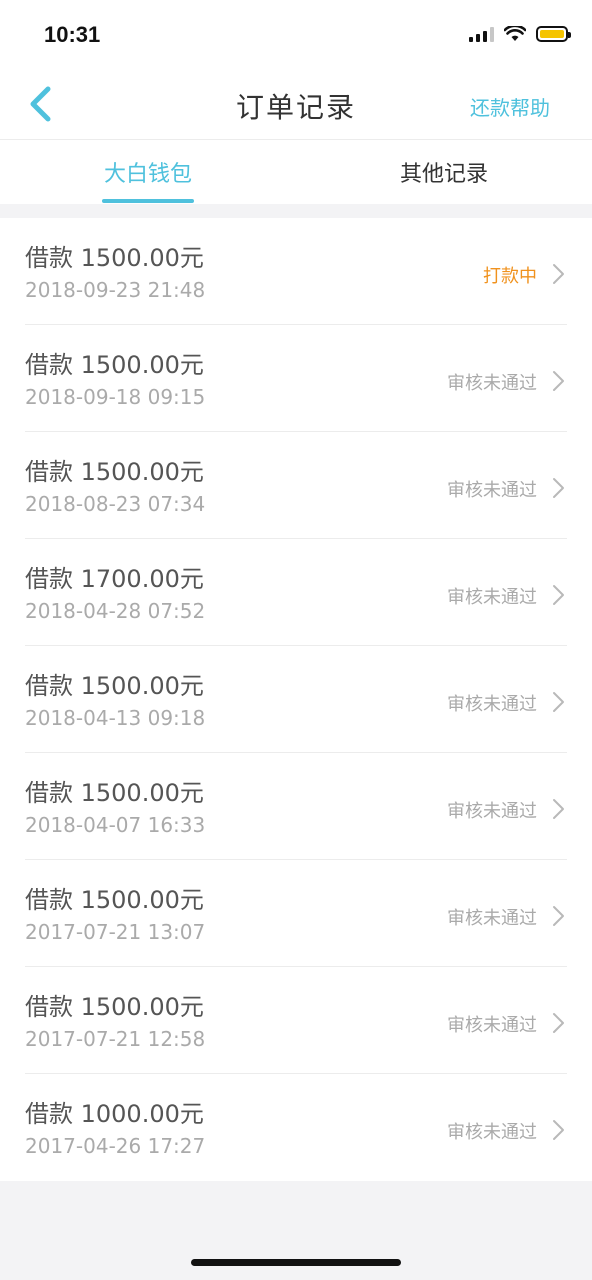  Describe the element at coordinates (296, 592) in the screenshot. I see `order-list-item: 借款 1700.00元 2018-04-28 07:52 审核未通过` at that location.